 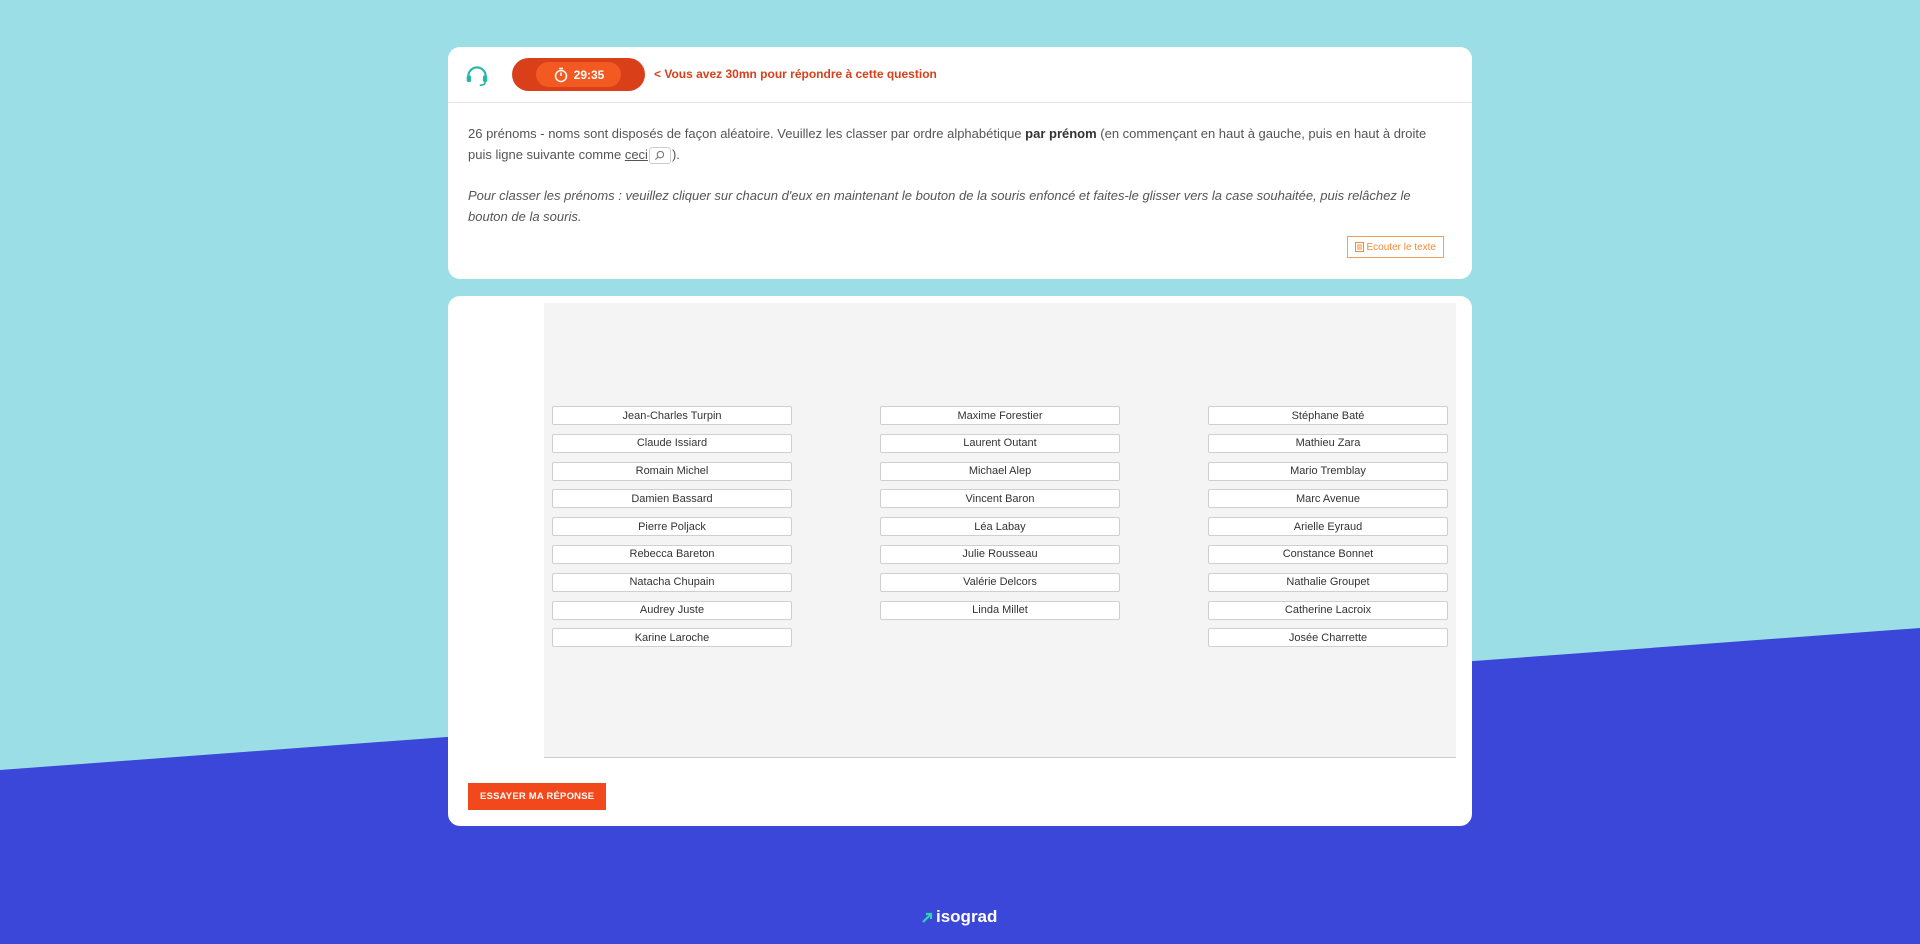 What do you see at coordinates (1061, 133) in the screenshot?
I see `question-bold: par prénom` at bounding box center [1061, 133].